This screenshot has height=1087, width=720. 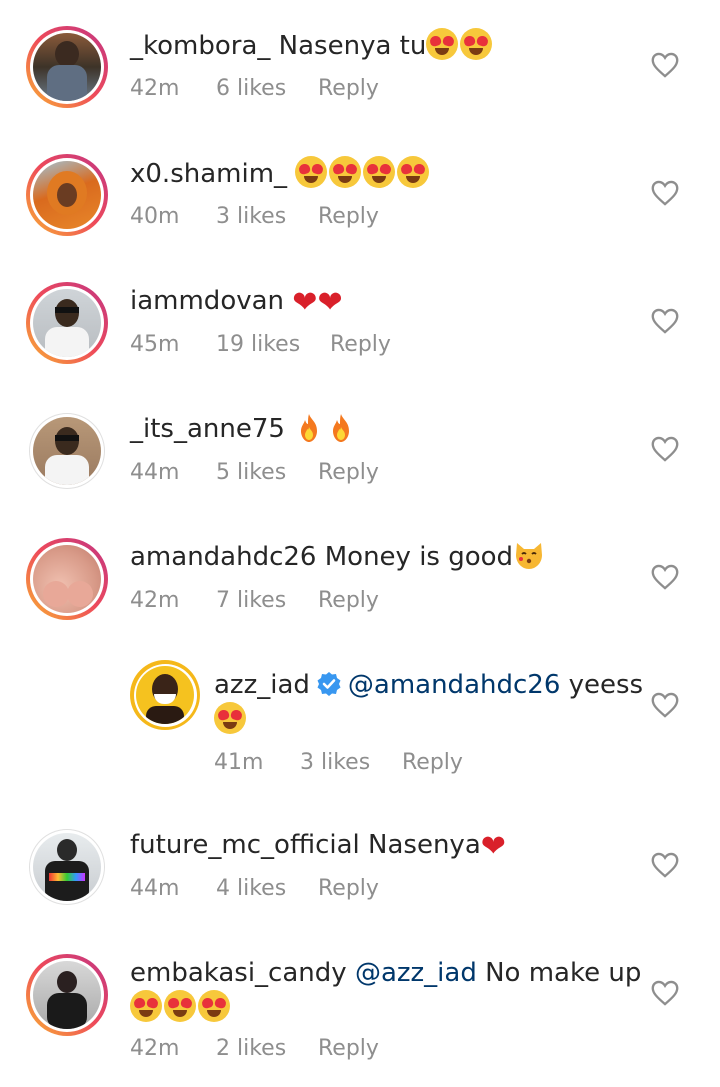 I want to click on comment-likes: 7 likes, so click(x=267, y=600).